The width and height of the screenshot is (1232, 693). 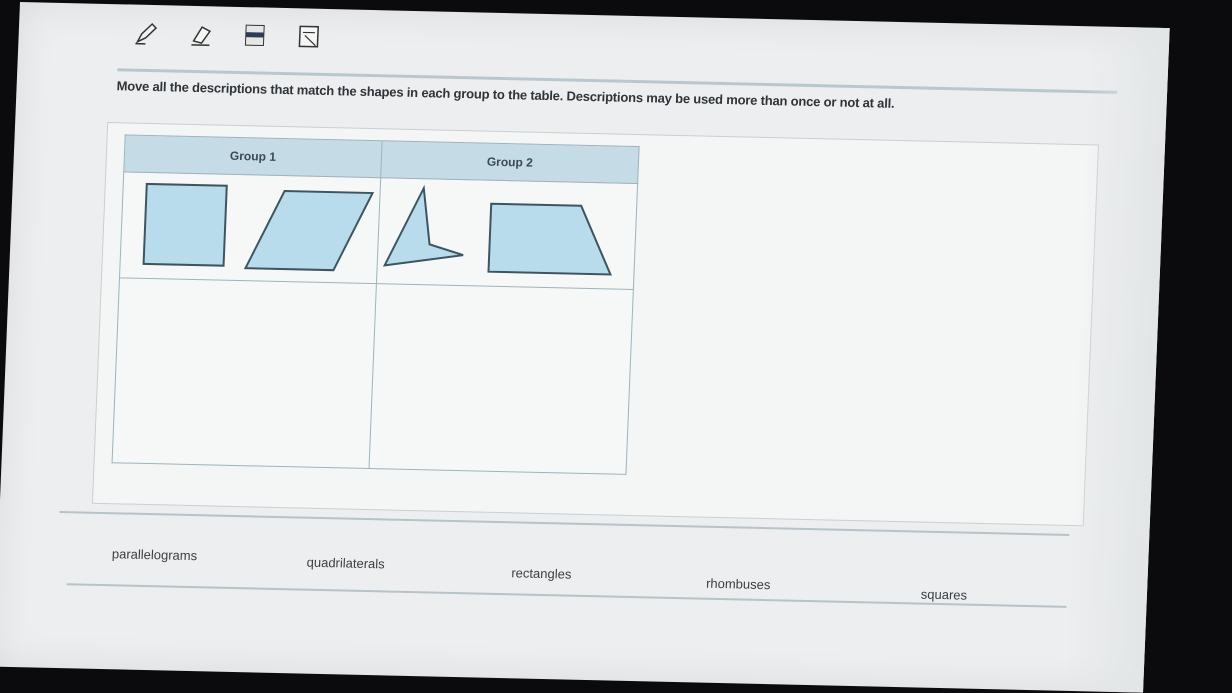 What do you see at coordinates (541, 573) in the screenshot?
I see `description-rectangles: rectangles` at bounding box center [541, 573].